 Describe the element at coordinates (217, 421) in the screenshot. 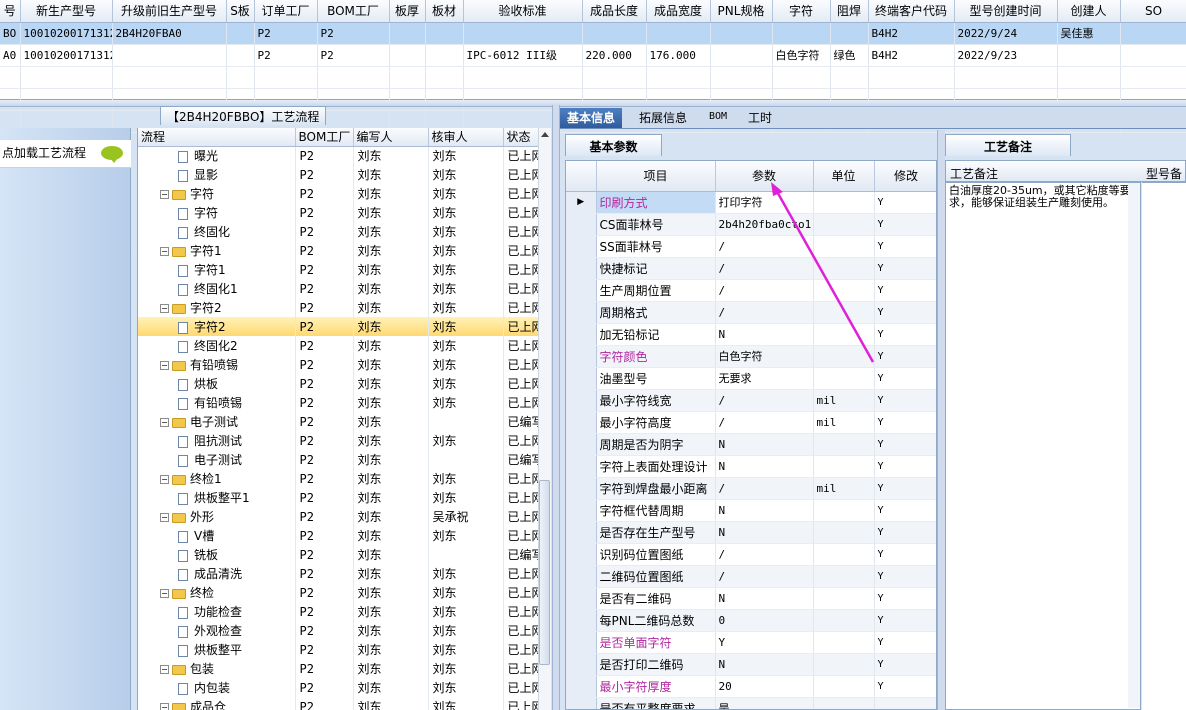

I see `tree-node: − 电子测试` at that location.